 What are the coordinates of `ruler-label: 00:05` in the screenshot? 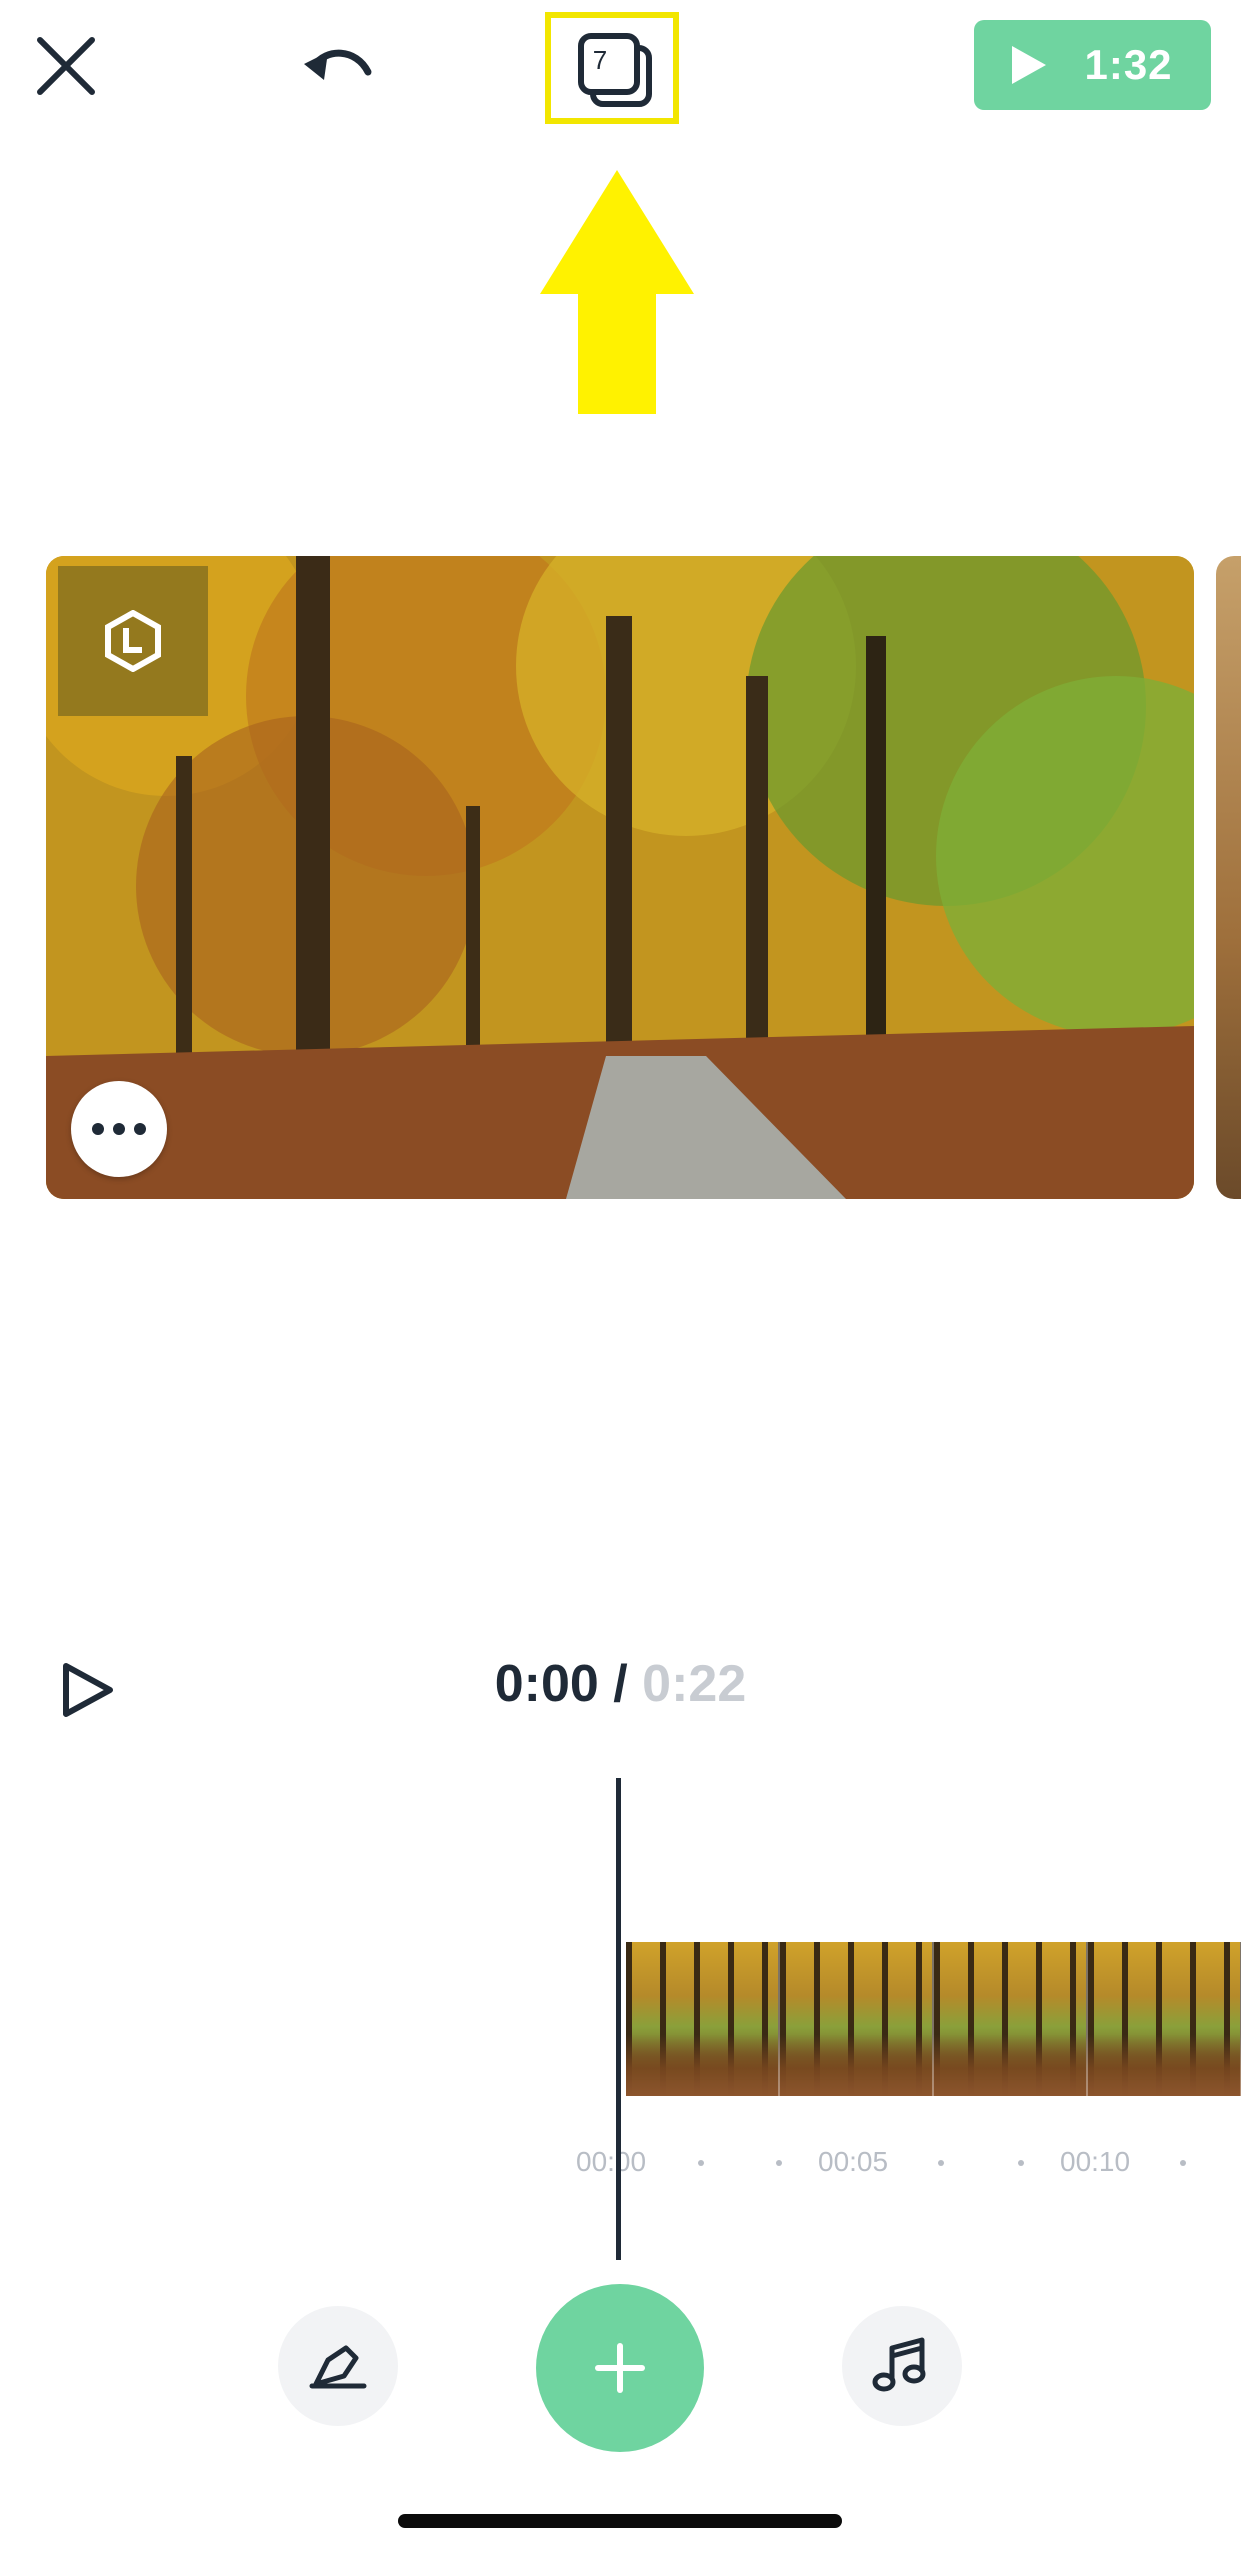 It's located at (853, 2161).